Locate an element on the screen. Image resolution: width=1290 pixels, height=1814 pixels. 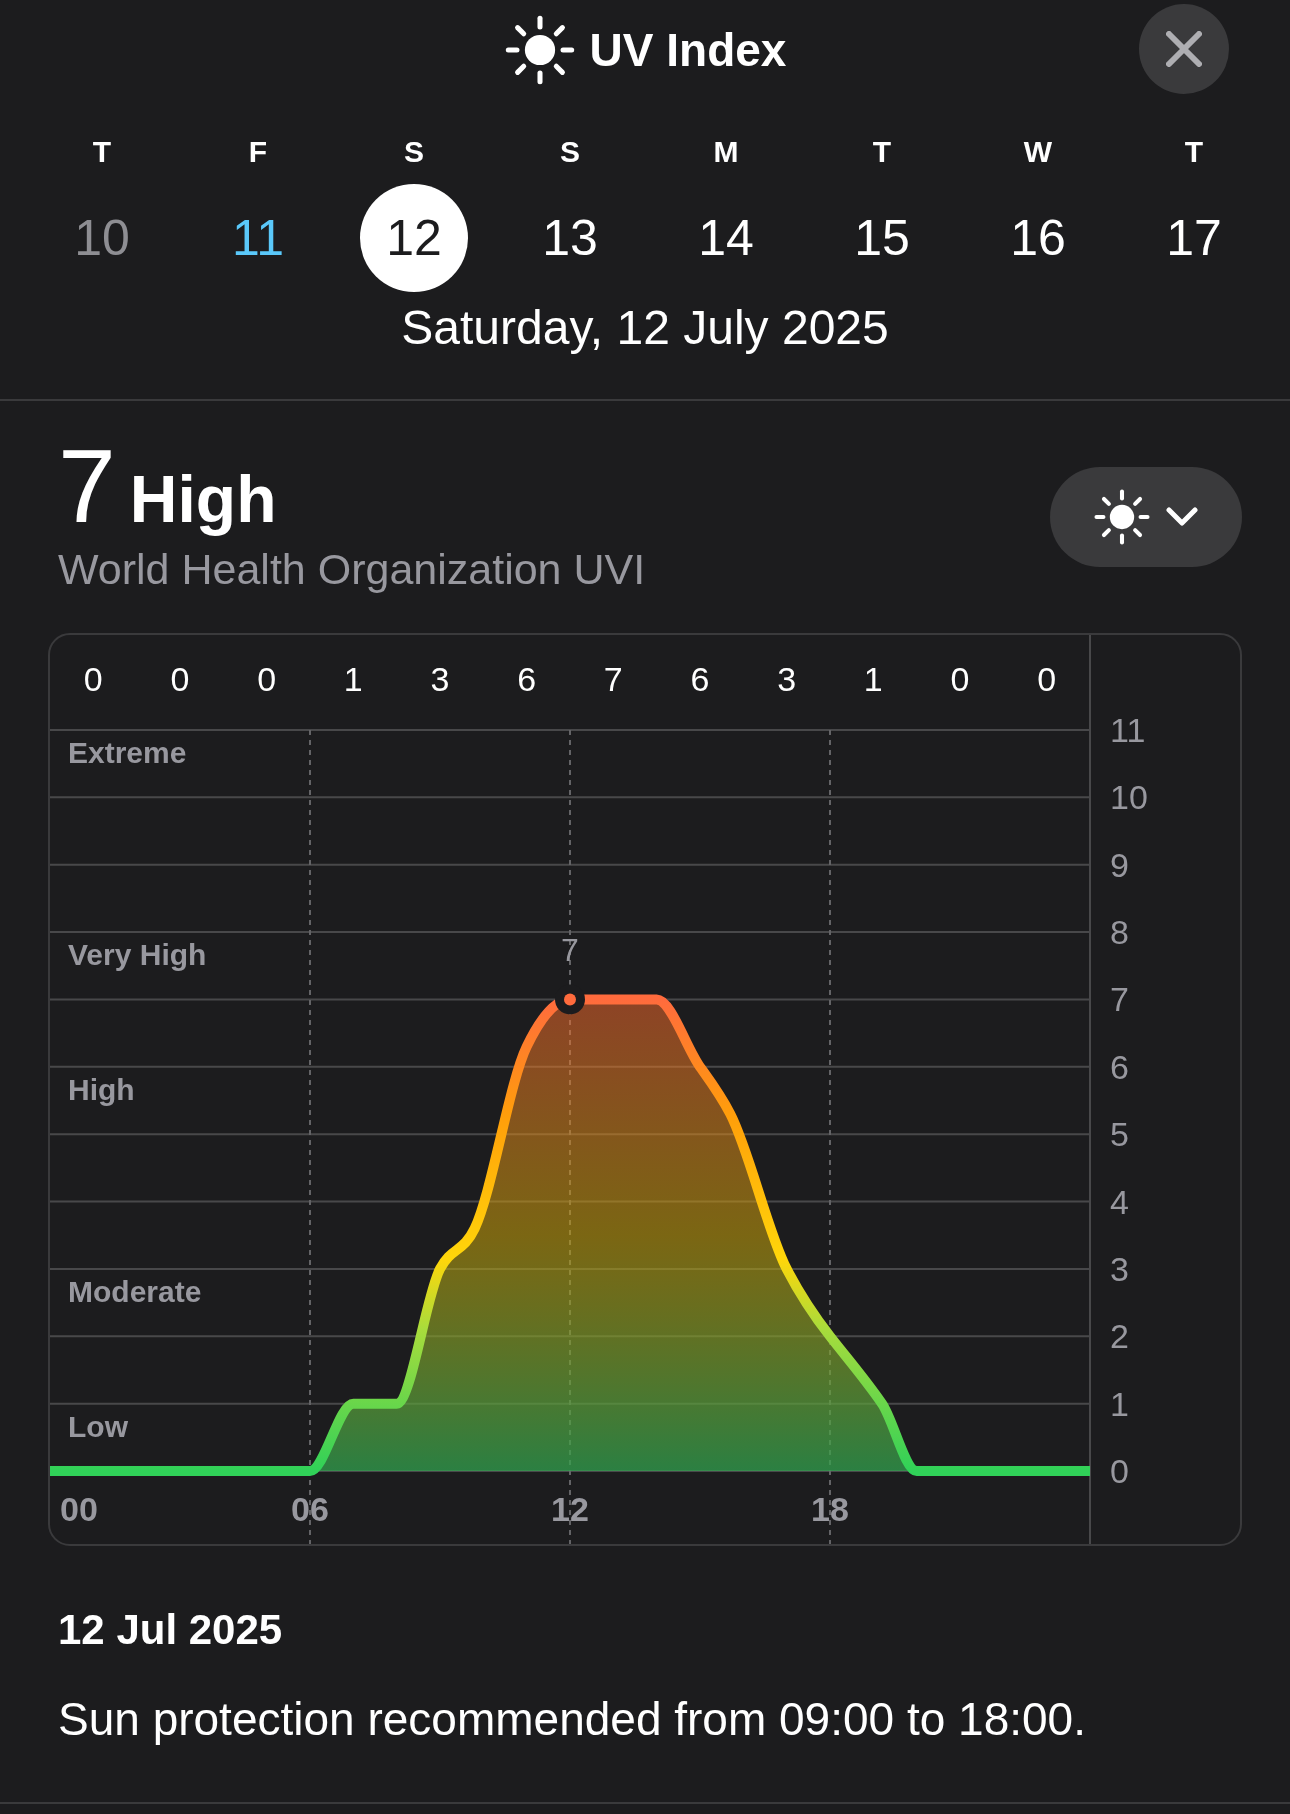
selected-date: Saturday, 12 July 2025 is located at coordinates (645, 327).